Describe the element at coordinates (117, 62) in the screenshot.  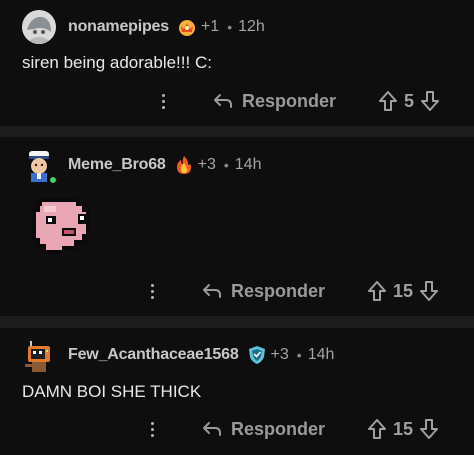
I see `comment-text: siren being adorable!!! C:` at that location.